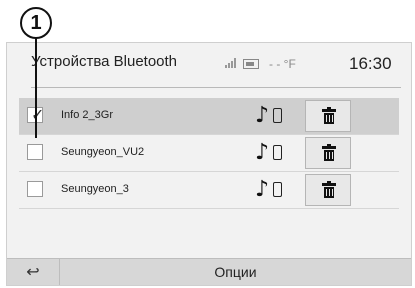  I want to click on device-name: Info 2_3Gr, so click(87, 115).